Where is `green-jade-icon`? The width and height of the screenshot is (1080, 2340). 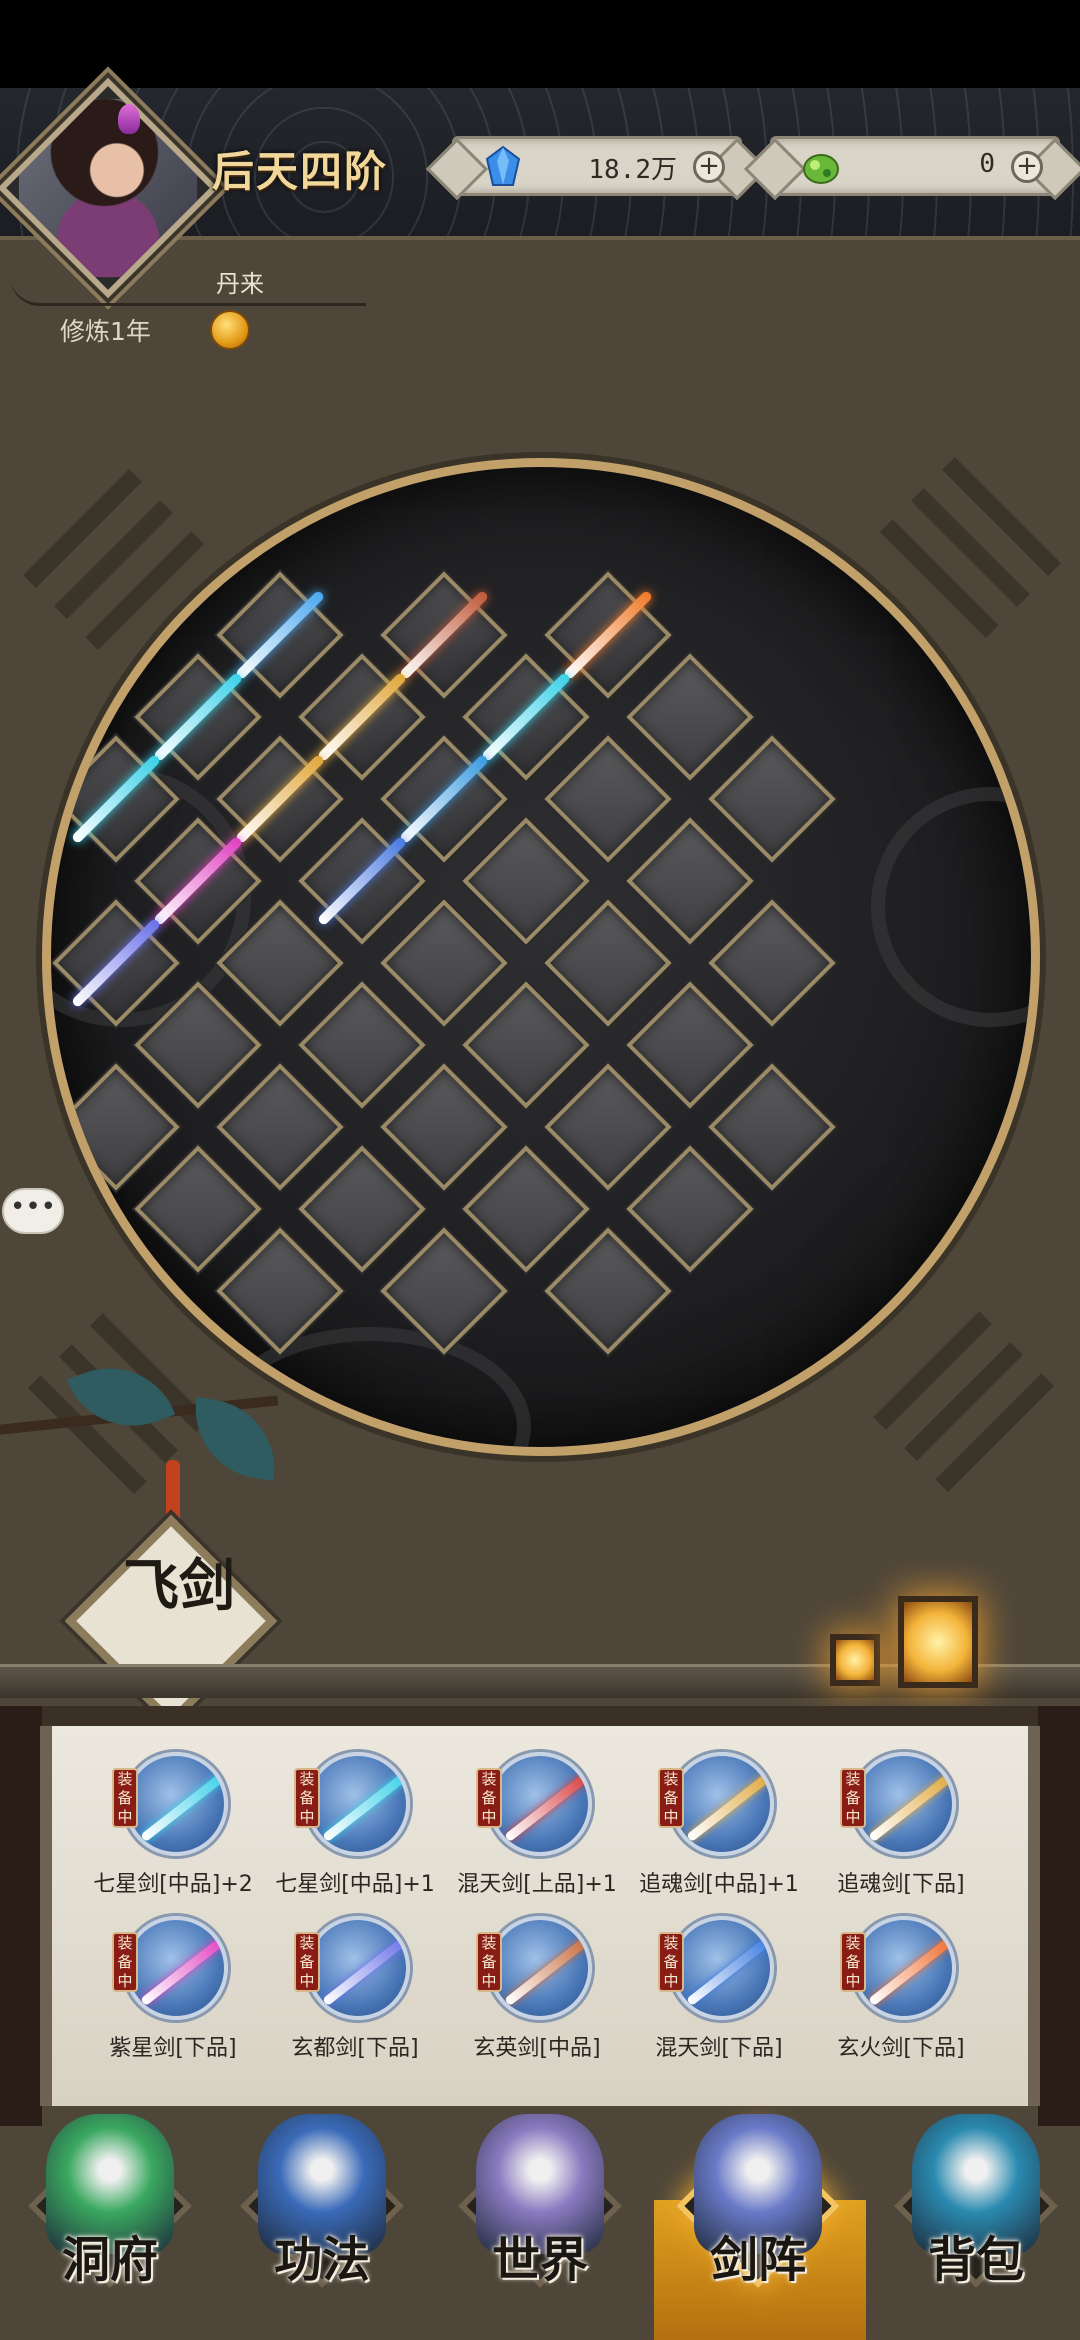
green-jade-icon is located at coordinates (821, 169).